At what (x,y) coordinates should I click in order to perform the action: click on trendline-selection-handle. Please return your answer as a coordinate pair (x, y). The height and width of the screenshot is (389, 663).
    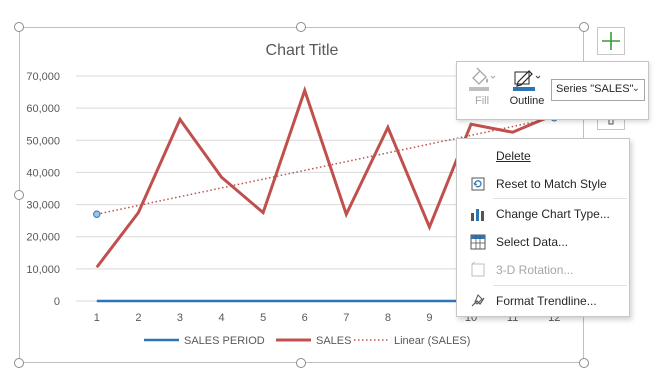
    Looking at the image, I should click on (97, 214).